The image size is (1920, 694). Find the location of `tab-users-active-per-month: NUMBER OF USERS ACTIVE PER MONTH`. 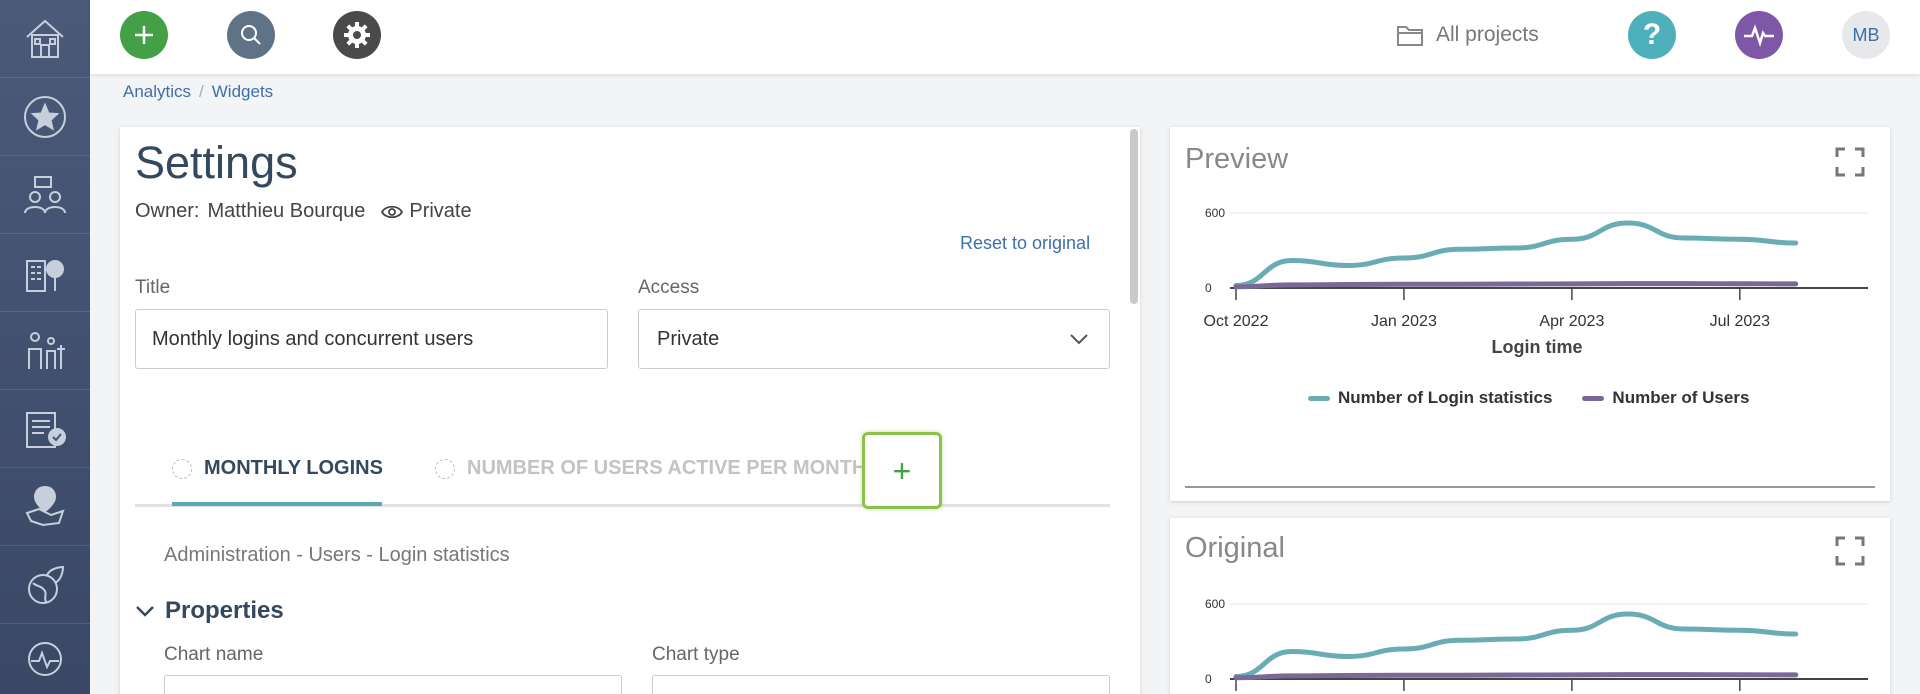

tab-users-active-per-month: NUMBER OF USERS ACTIVE PER MONTH is located at coordinates (650, 468).